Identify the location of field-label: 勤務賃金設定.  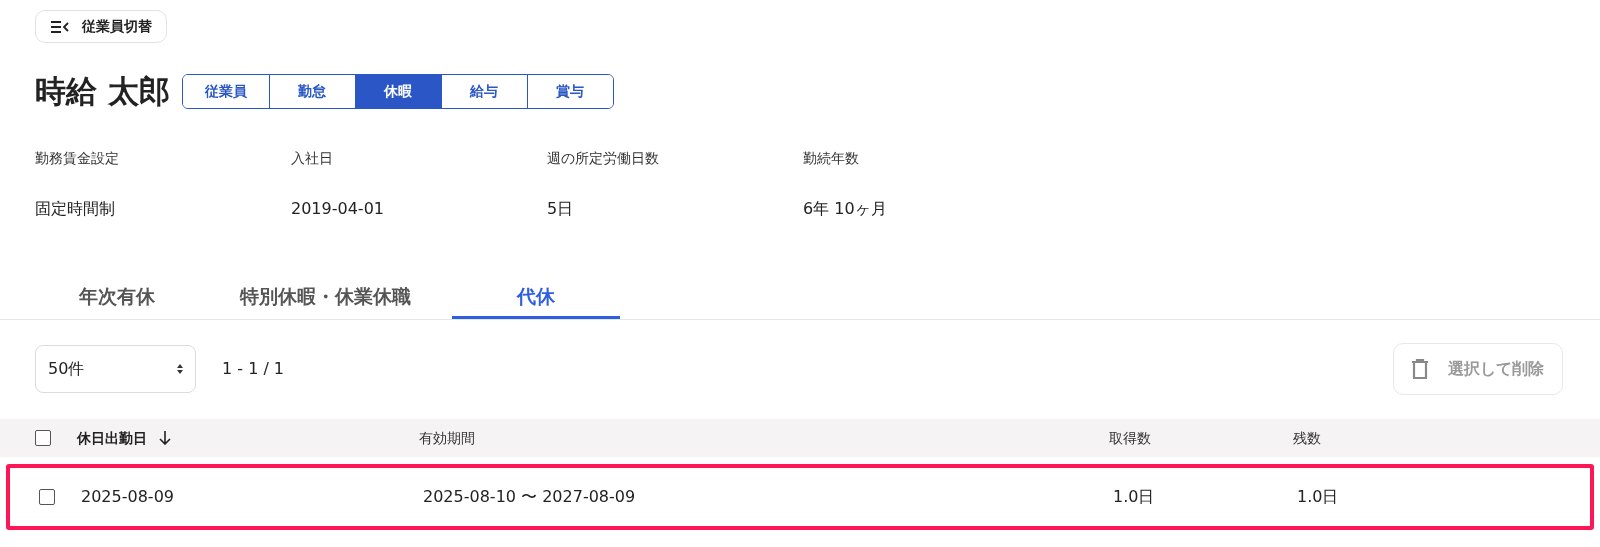
(77, 158).